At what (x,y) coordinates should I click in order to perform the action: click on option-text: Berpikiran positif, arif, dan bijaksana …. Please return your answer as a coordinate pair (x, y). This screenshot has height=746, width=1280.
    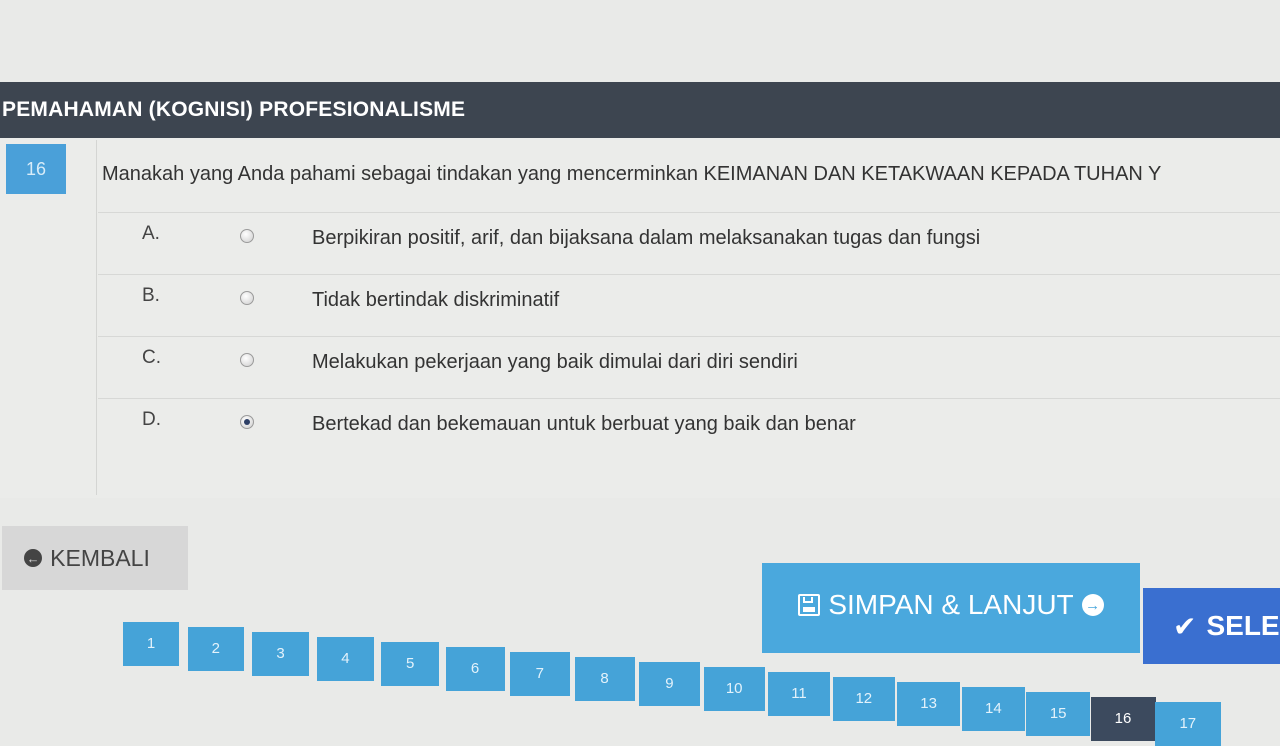
    Looking at the image, I should click on (646, 238).